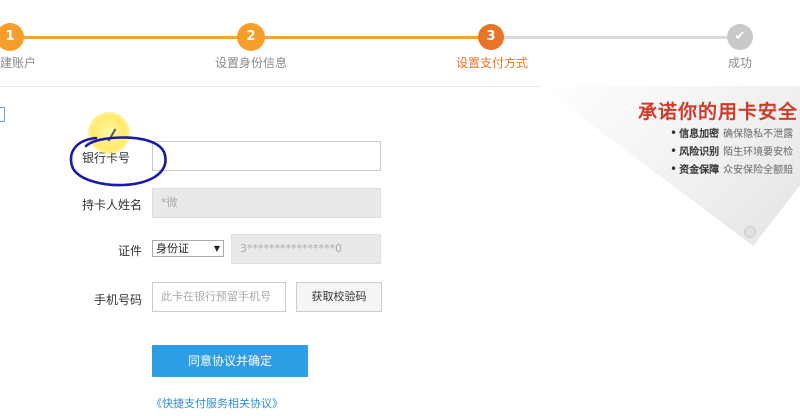 The image size is (800, 416). Describe the element at coordinates (758, 152) in the screenshot. I see `promo-item-text: 陌生环境要安检` at that location.